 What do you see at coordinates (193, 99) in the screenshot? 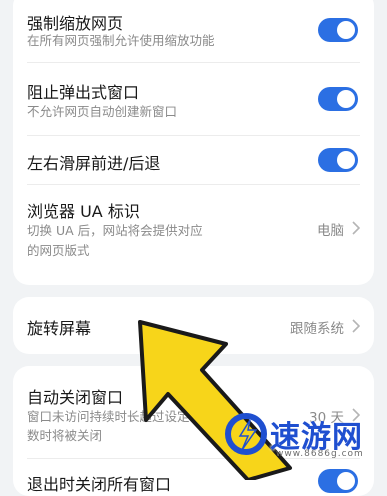
I see `setting-block-popups: 阻止弹出式窗口 不允许网页自动创建新窗口` at bounding box center [193, 99].